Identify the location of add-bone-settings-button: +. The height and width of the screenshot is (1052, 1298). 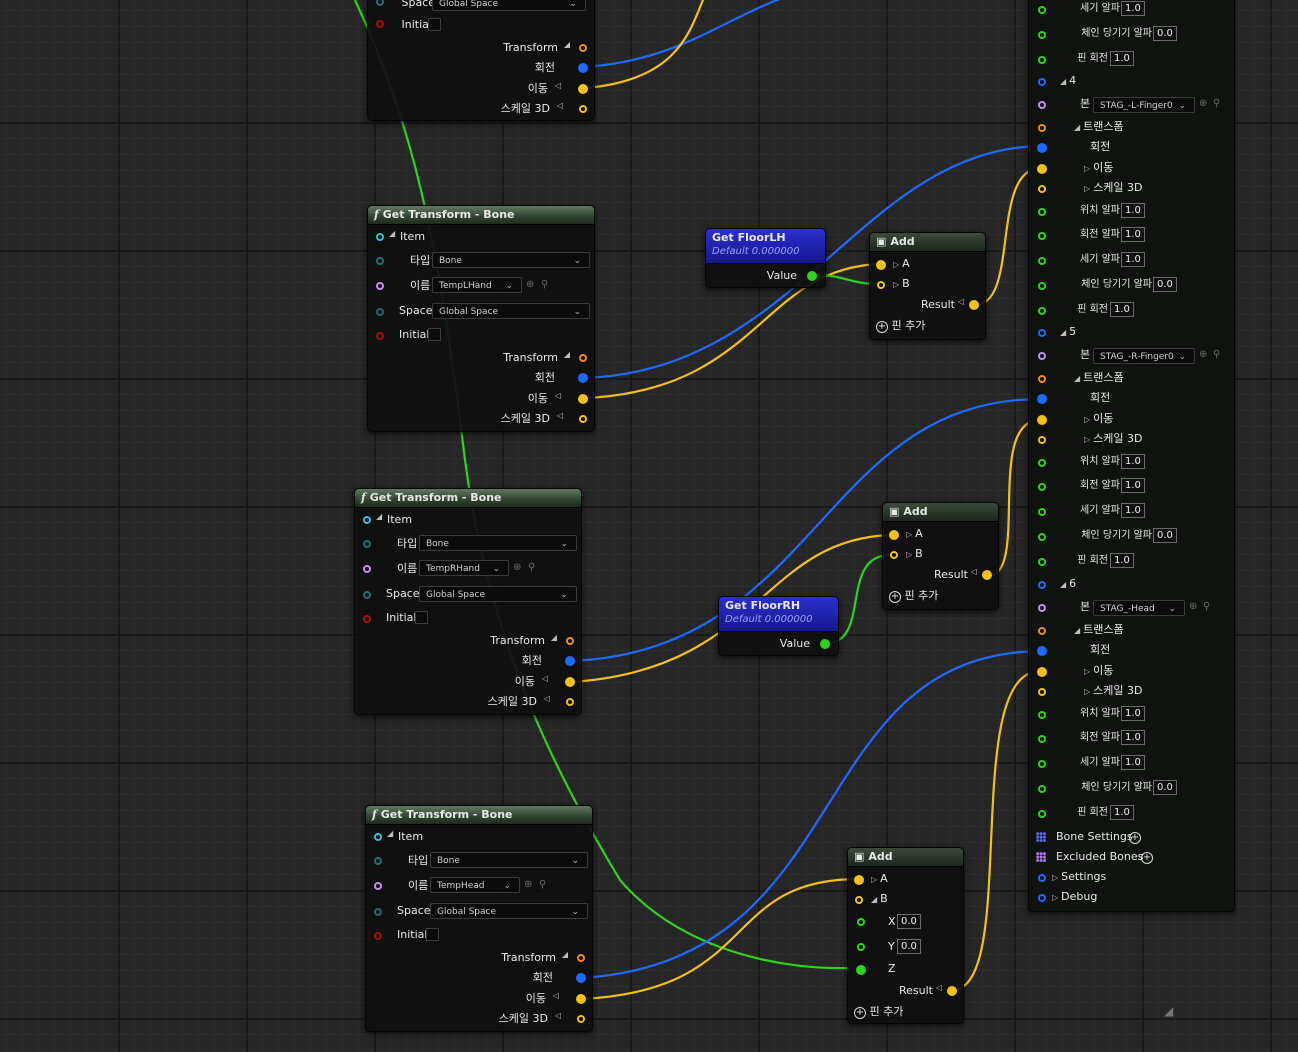
(1135, 838).